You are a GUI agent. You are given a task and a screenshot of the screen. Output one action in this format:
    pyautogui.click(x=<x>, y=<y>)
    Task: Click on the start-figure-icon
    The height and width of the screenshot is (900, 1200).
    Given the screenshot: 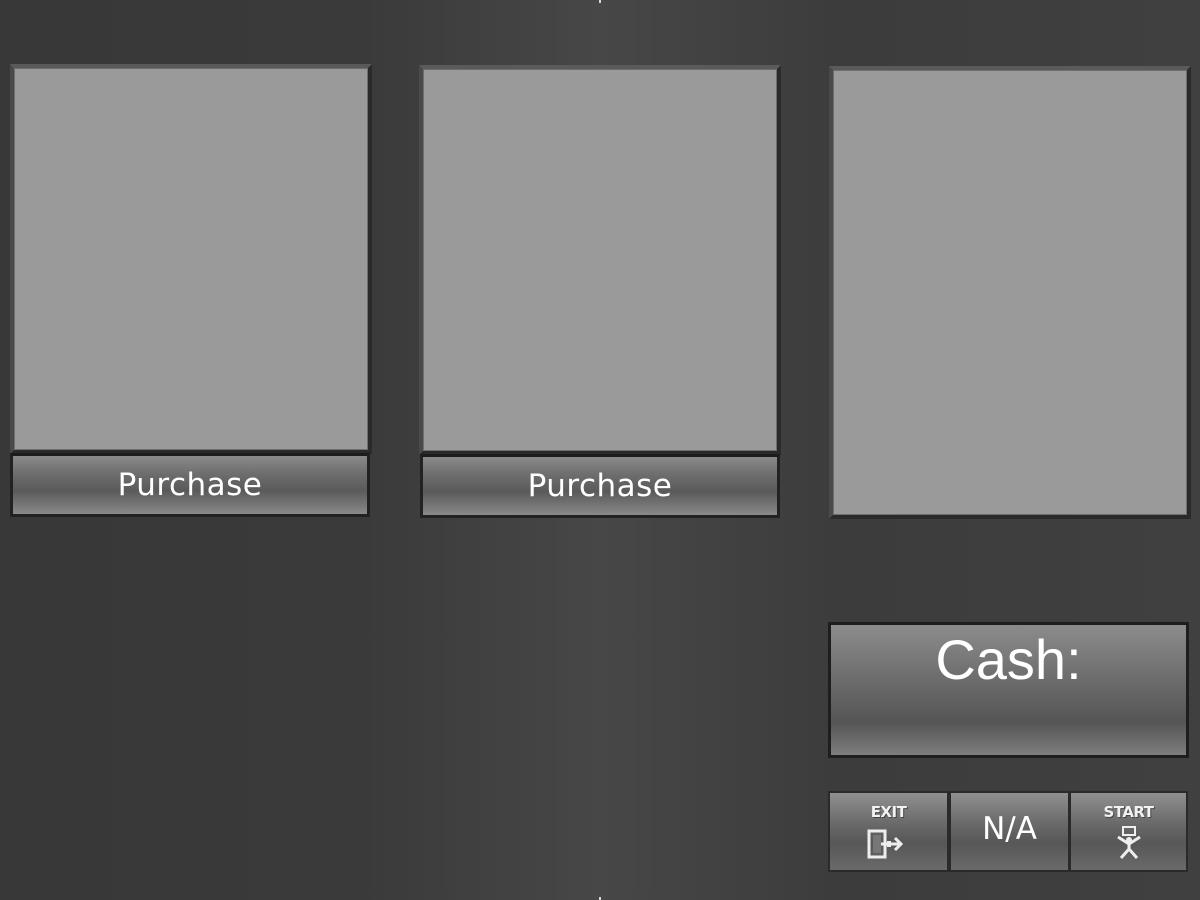 What is the action you would take?
    pyautogui.click(x=1129, y=844)
    